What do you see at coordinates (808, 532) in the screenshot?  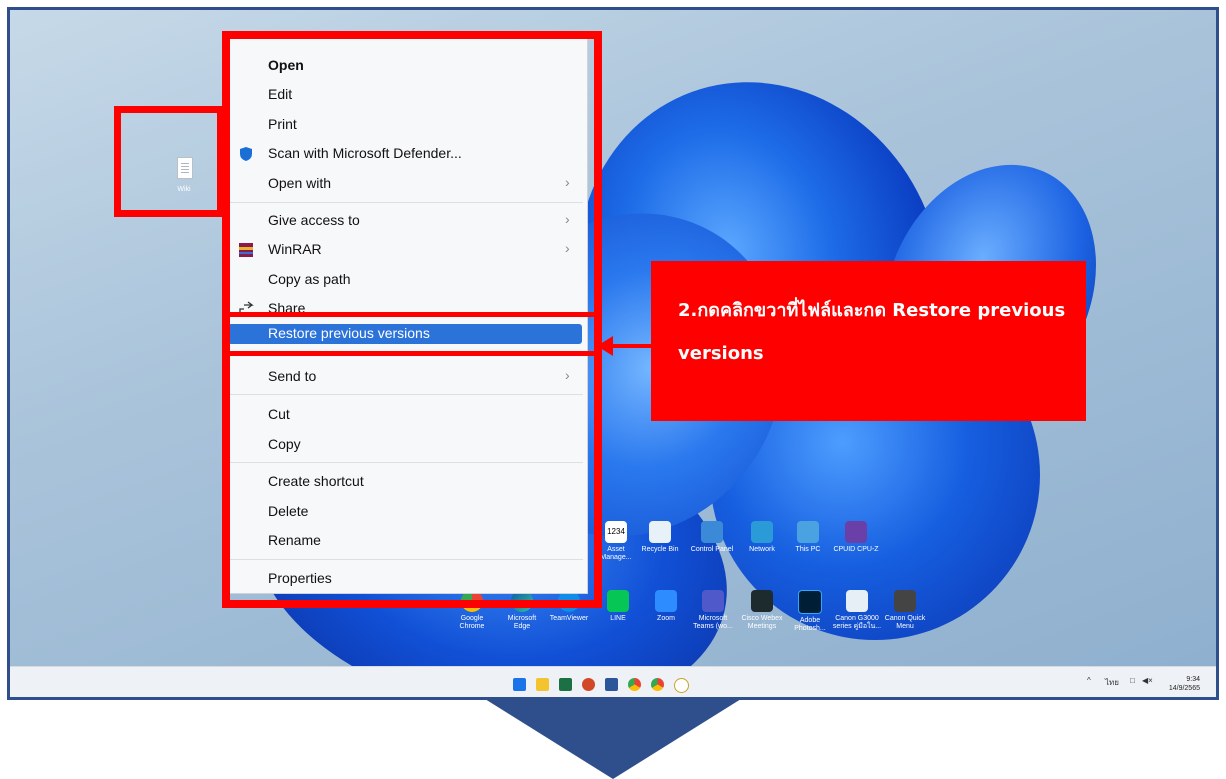 I see `monitor-icon` at bounding box center [808, 532].